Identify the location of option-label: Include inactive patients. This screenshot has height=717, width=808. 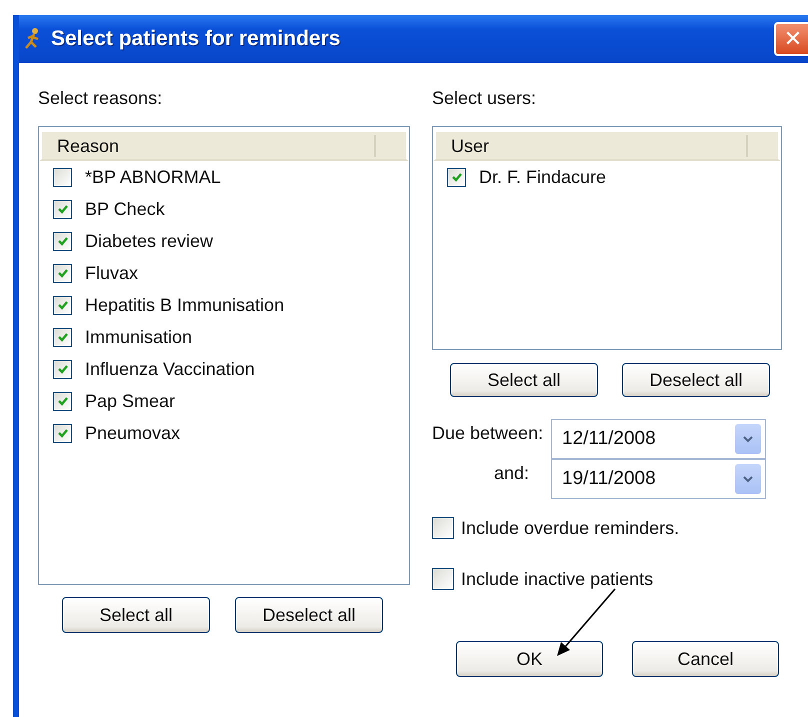
(557, 579).